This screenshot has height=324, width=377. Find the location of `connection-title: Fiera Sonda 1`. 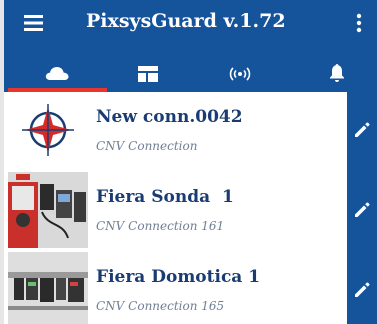

connection-title: Fiera Sonda 1 is located at coordinates (165, 197).